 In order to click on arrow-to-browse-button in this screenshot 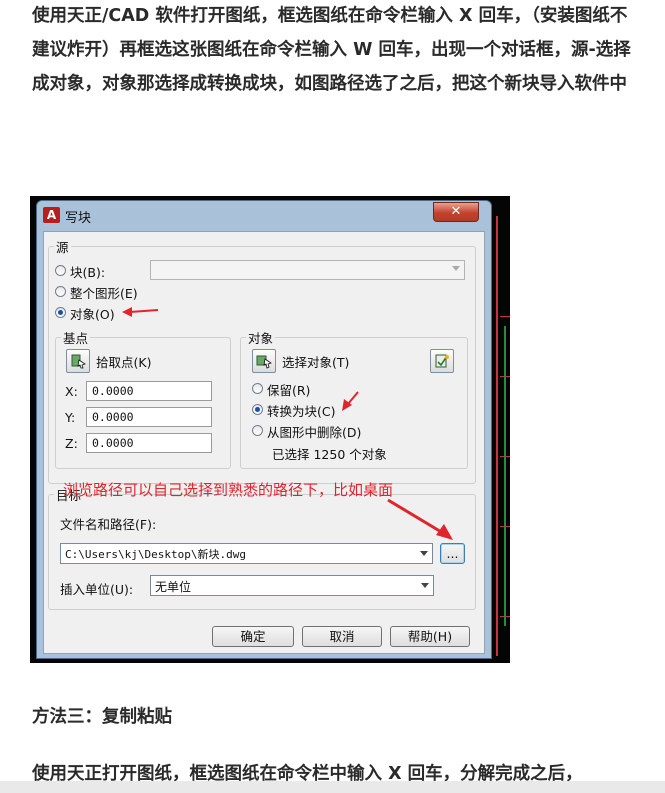, I will do `click(420, 519)`.